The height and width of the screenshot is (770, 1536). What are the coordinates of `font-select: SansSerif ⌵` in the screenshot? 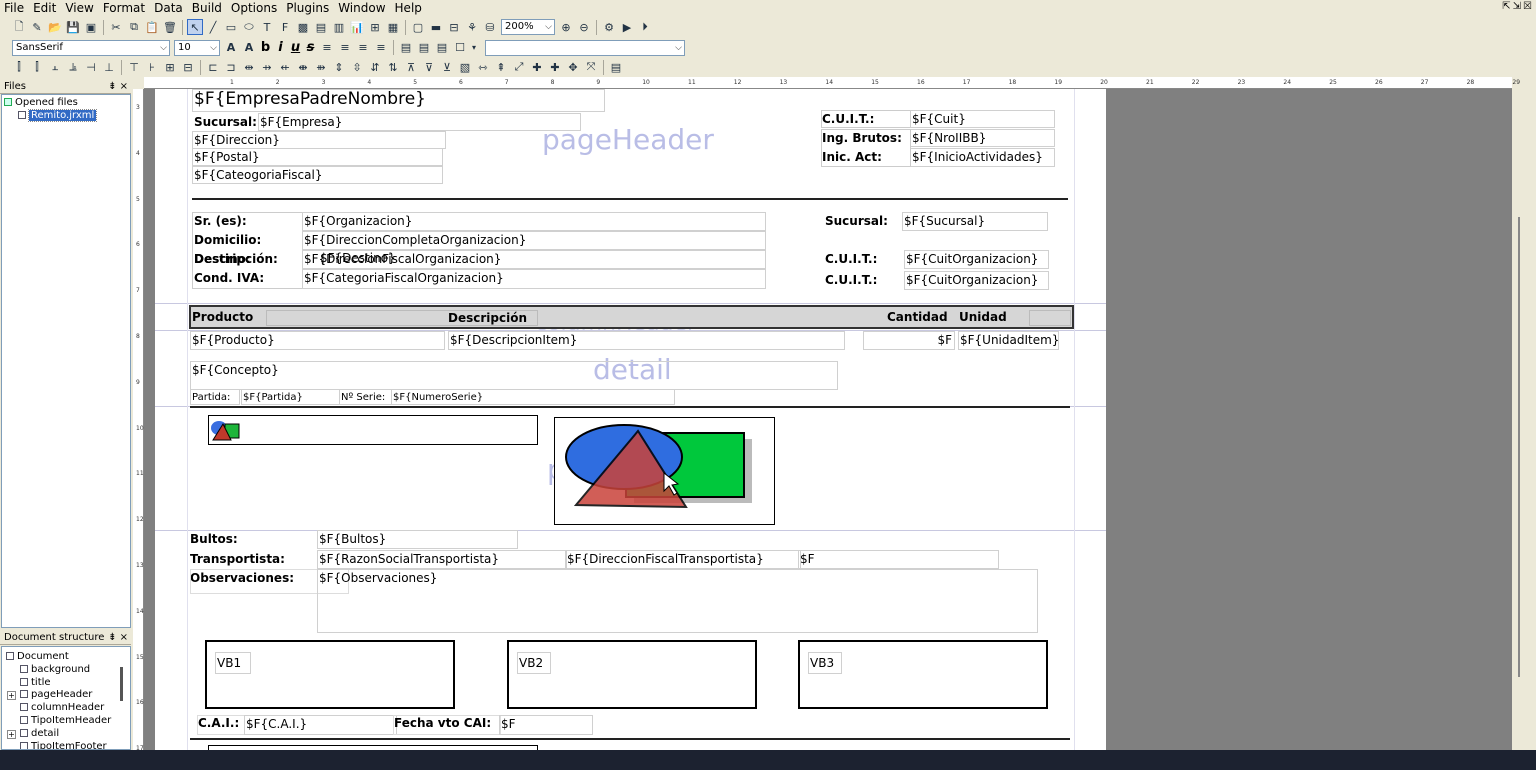 It's located at (91, 47).